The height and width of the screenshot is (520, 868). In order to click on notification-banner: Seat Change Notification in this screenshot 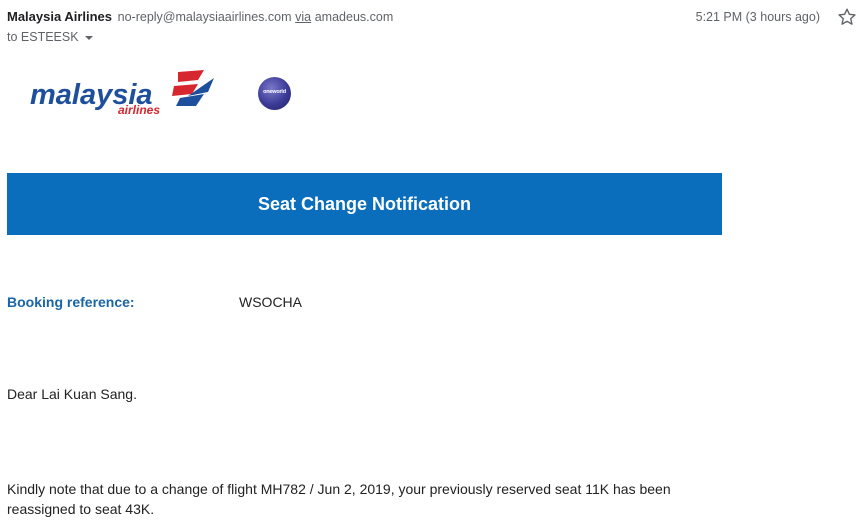, I will do `click(364, 204)`.